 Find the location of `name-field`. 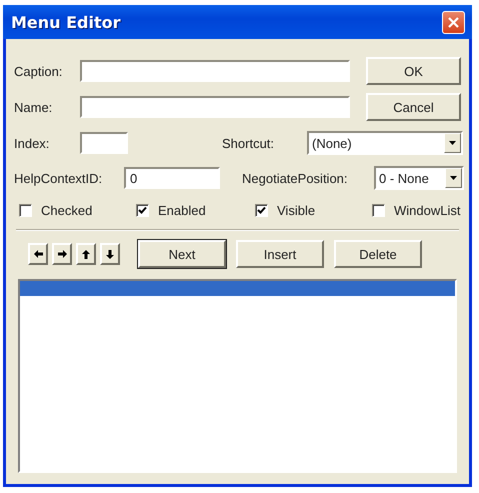

name-field is located at coordinates (215, 107).